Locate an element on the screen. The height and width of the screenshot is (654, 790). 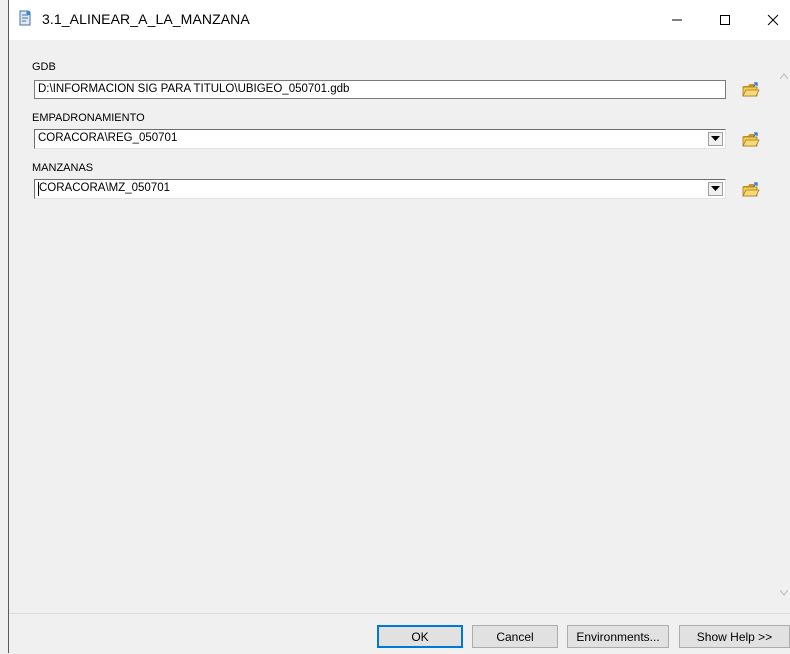
gdb-browse-button is located at coordinates (751, 90).